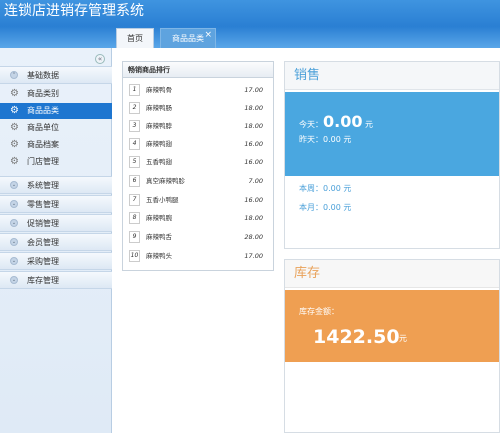 The width and height of the screenshot is (500, 433). I want to click on rank-number: 4, so click(134, 144).